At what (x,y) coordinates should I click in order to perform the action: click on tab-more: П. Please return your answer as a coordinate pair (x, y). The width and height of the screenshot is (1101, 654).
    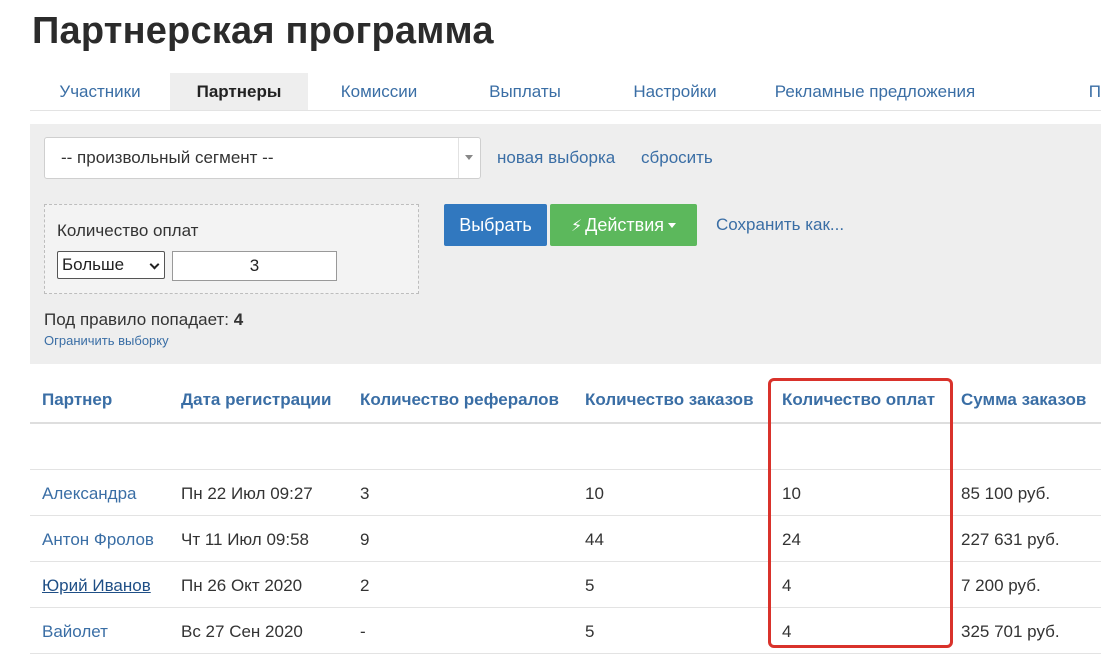
    Looking at the image, I should click on (1050, 91).